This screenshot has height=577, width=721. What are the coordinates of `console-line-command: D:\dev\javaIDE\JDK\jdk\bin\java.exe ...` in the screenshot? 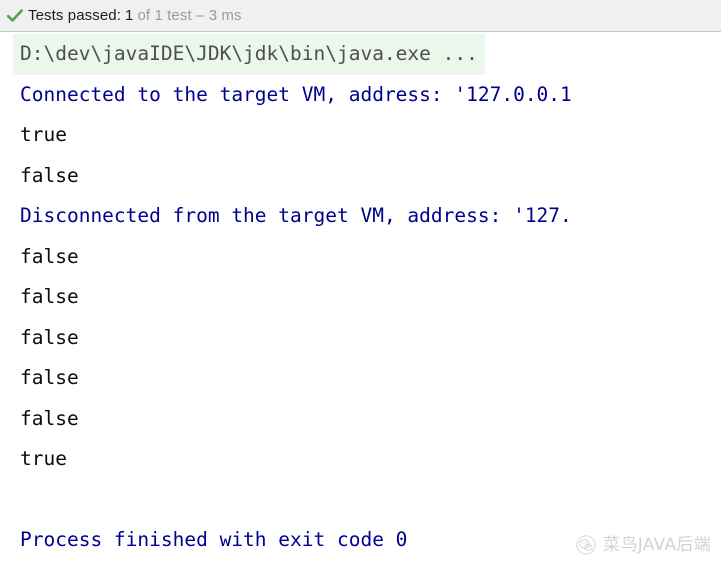 It's located at (360, 54).